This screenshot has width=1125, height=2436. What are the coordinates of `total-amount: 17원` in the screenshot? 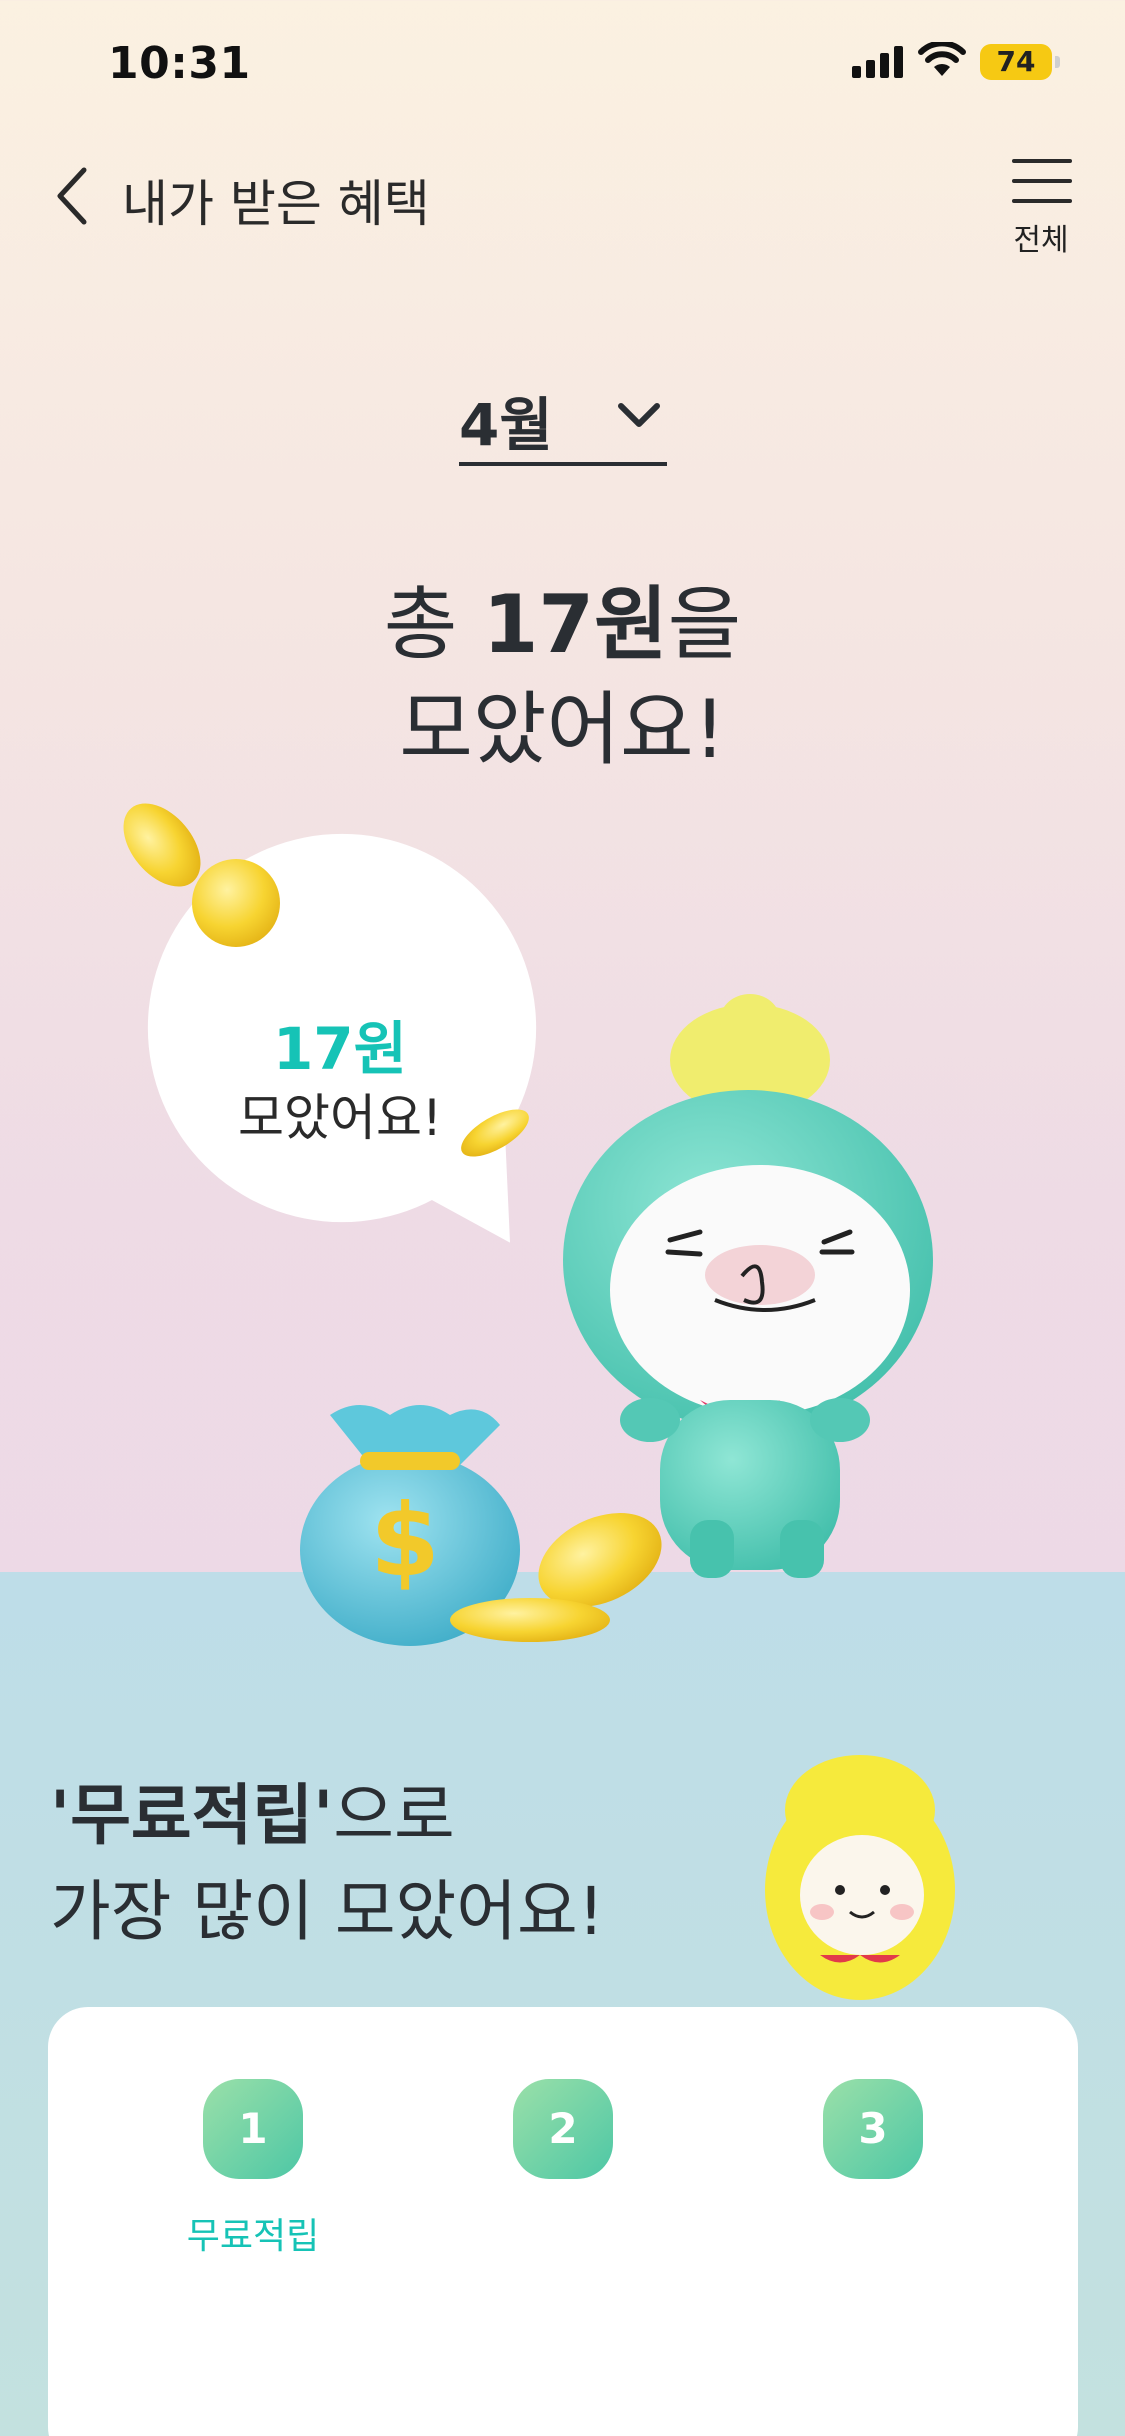 It's located at (575, 624).